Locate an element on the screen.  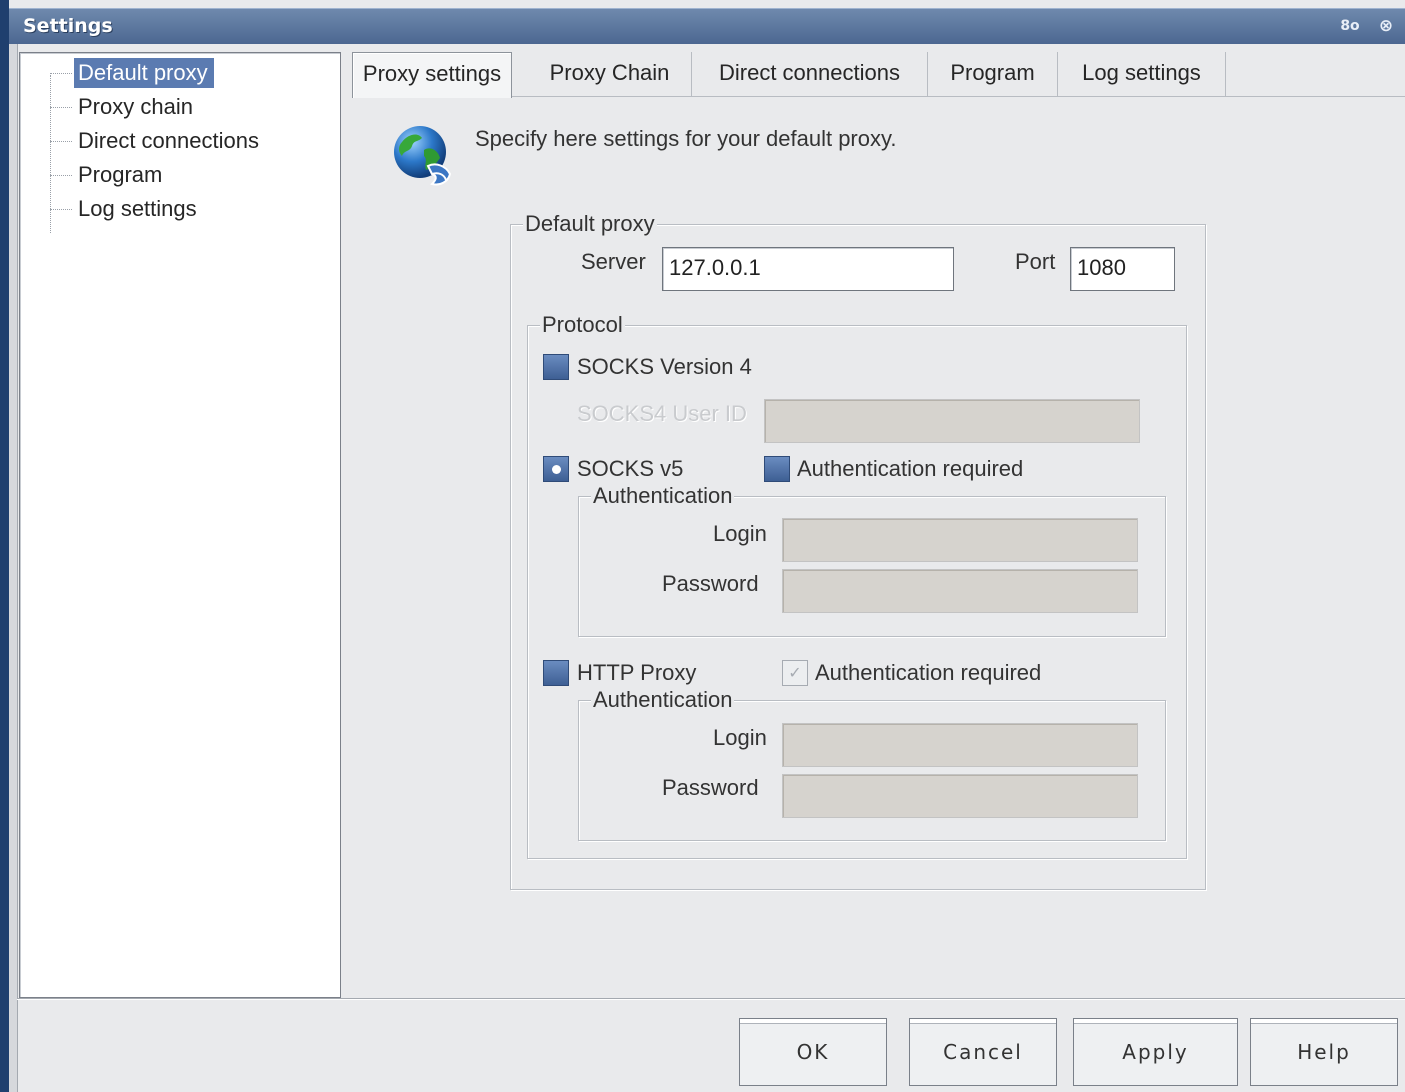
globe-network-icon is located at coordinates (423, 156).